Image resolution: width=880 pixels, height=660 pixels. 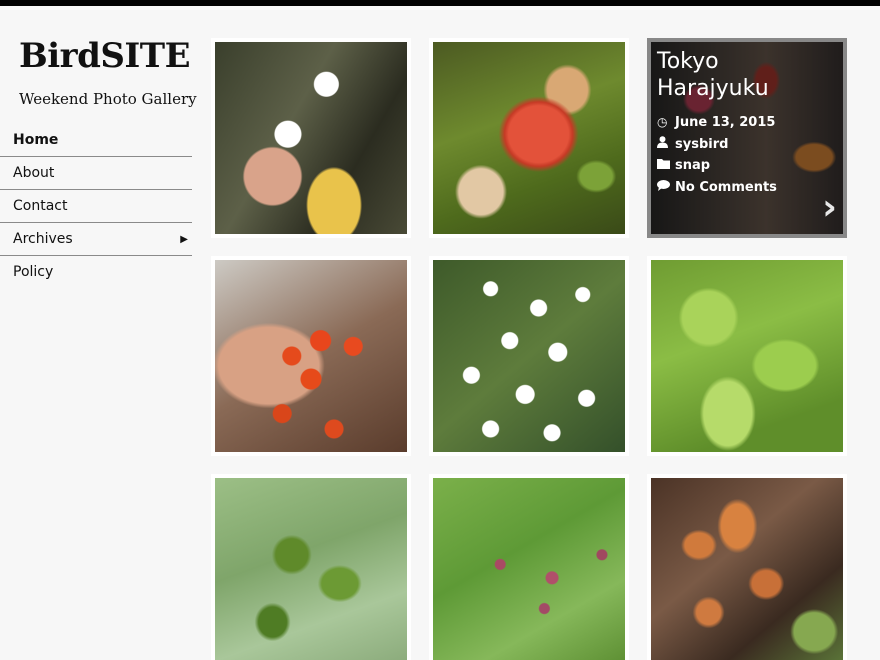 I want to click on top-bar, so click(x=440, y=3).